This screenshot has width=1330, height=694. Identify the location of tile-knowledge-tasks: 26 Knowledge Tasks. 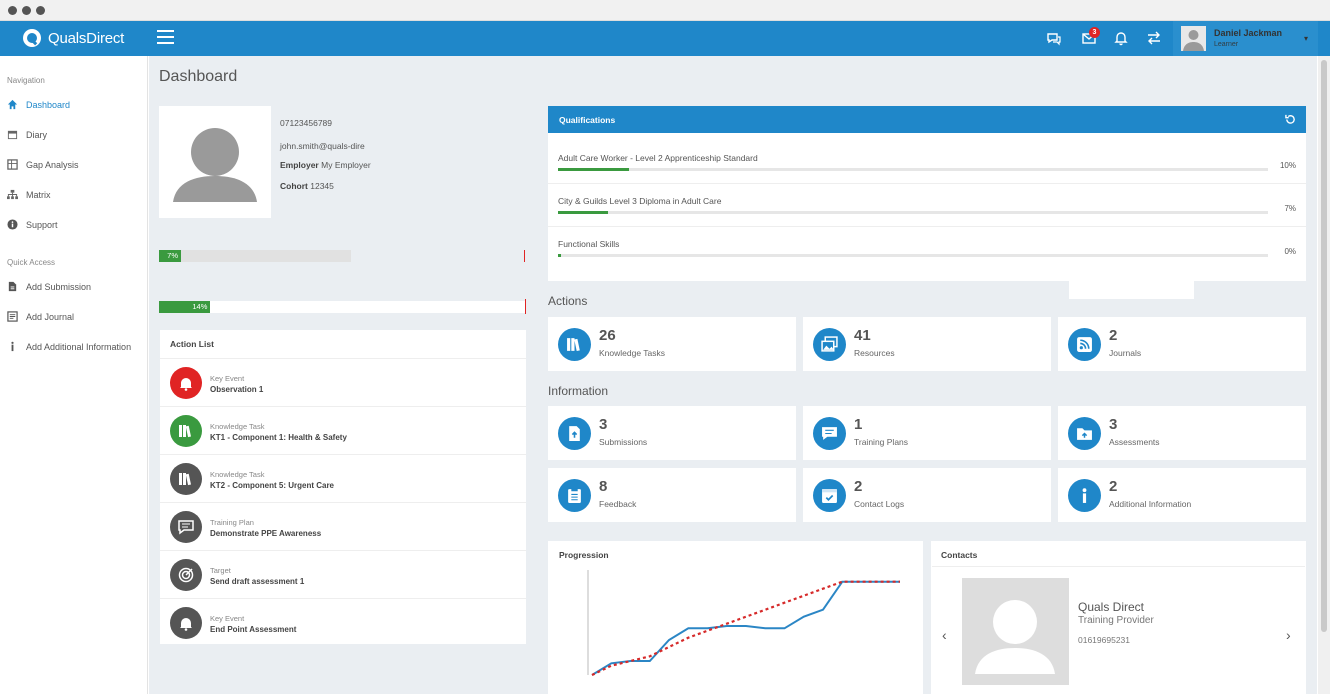
(672, 344).